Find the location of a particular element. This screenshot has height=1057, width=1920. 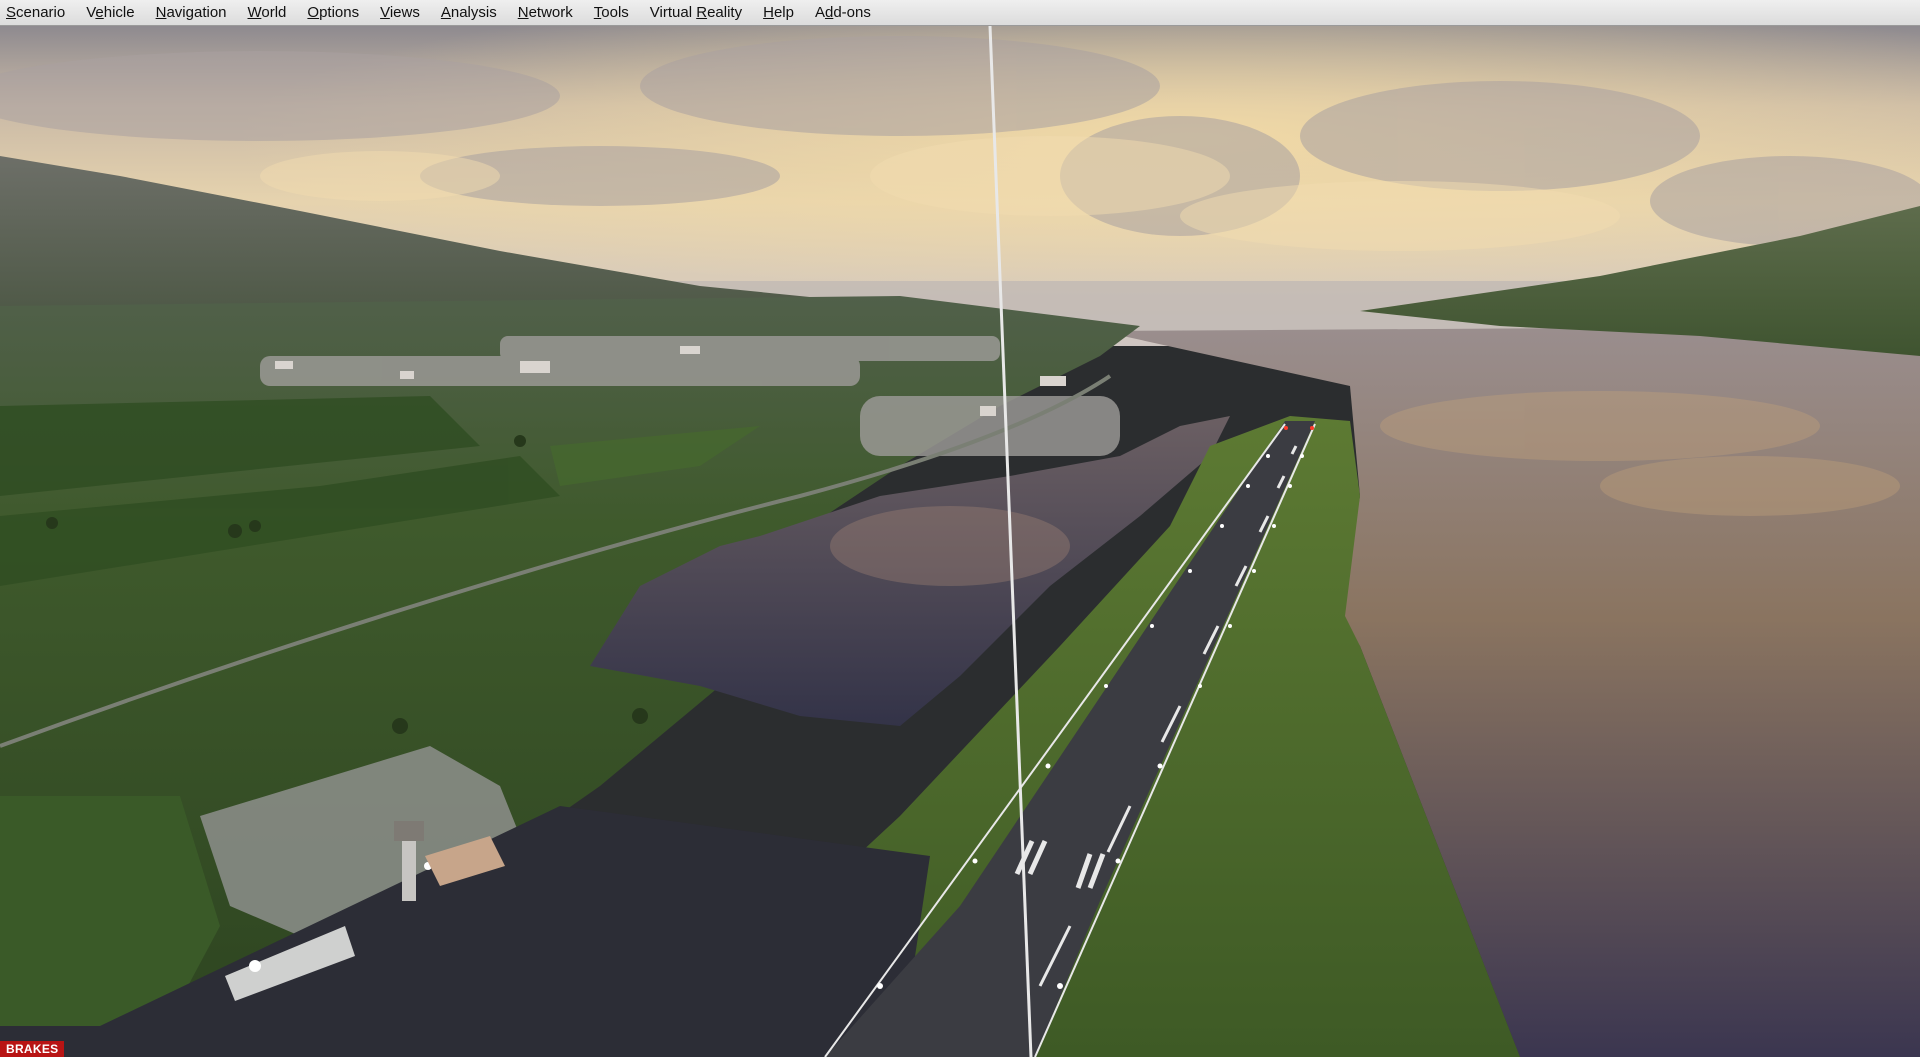

menu-label-post: eality is located at coordinates (725, 12).